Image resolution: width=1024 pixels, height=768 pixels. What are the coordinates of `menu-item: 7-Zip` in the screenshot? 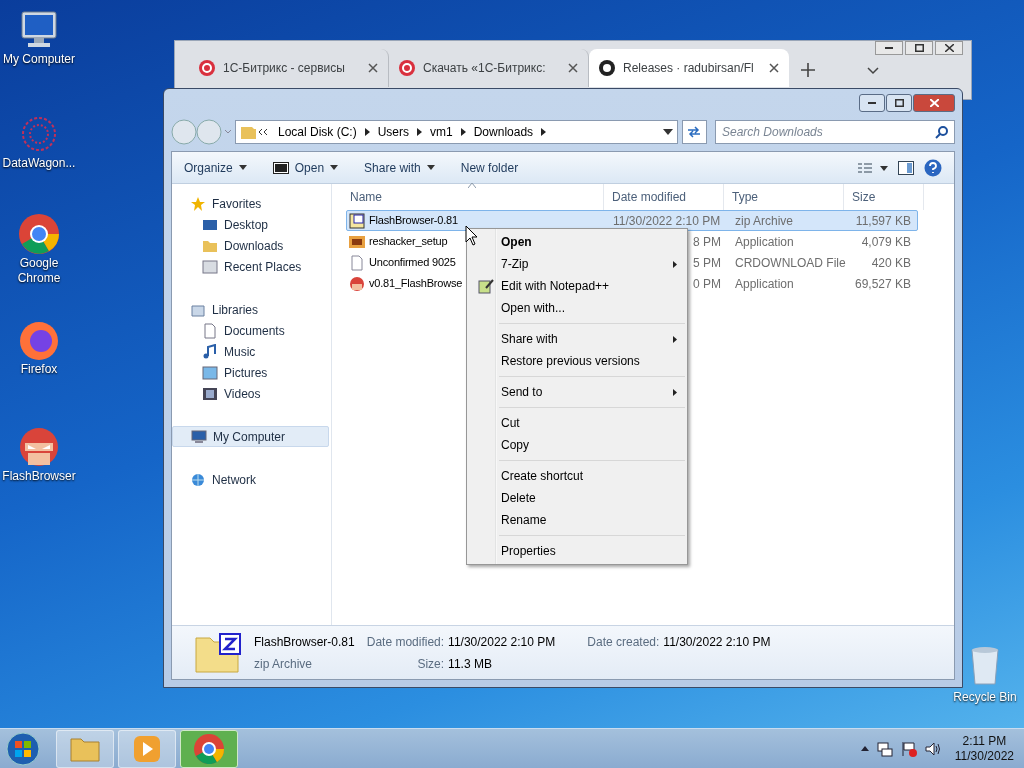 It's located at (577, 264).